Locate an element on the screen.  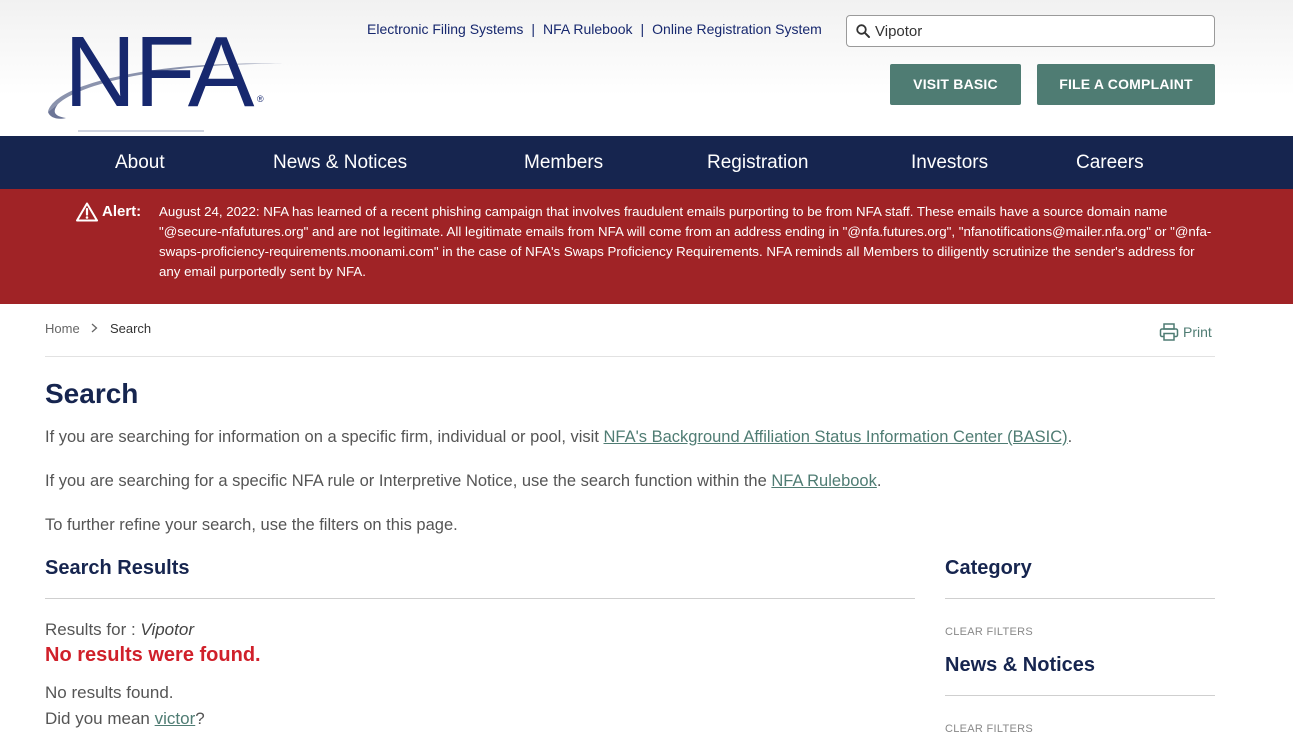
nav-item-registration: Registration is located at coordinates (757, 162).